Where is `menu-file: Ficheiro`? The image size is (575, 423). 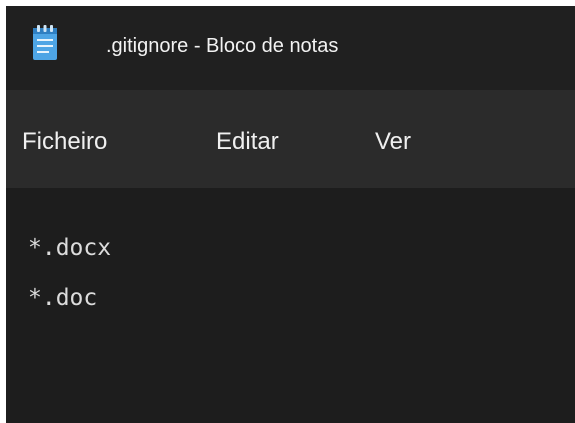 menu-file: Ficheiro is located at coordinates (64, 142).